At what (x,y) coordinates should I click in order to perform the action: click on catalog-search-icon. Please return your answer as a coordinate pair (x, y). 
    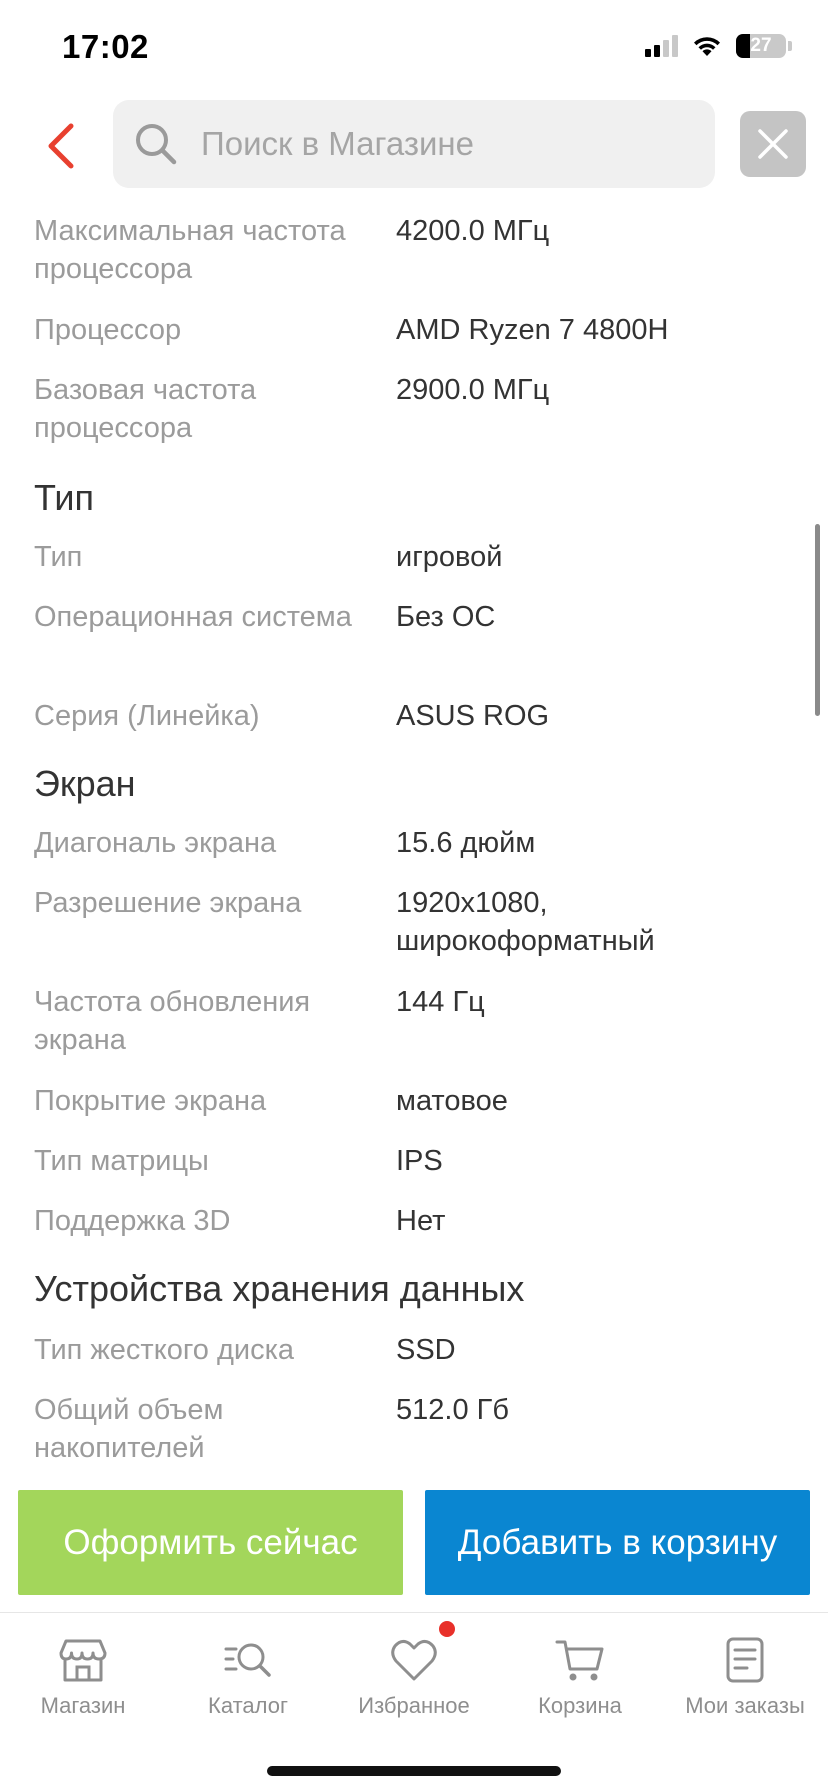
    Looking at the image, I should click on (247, 1660).